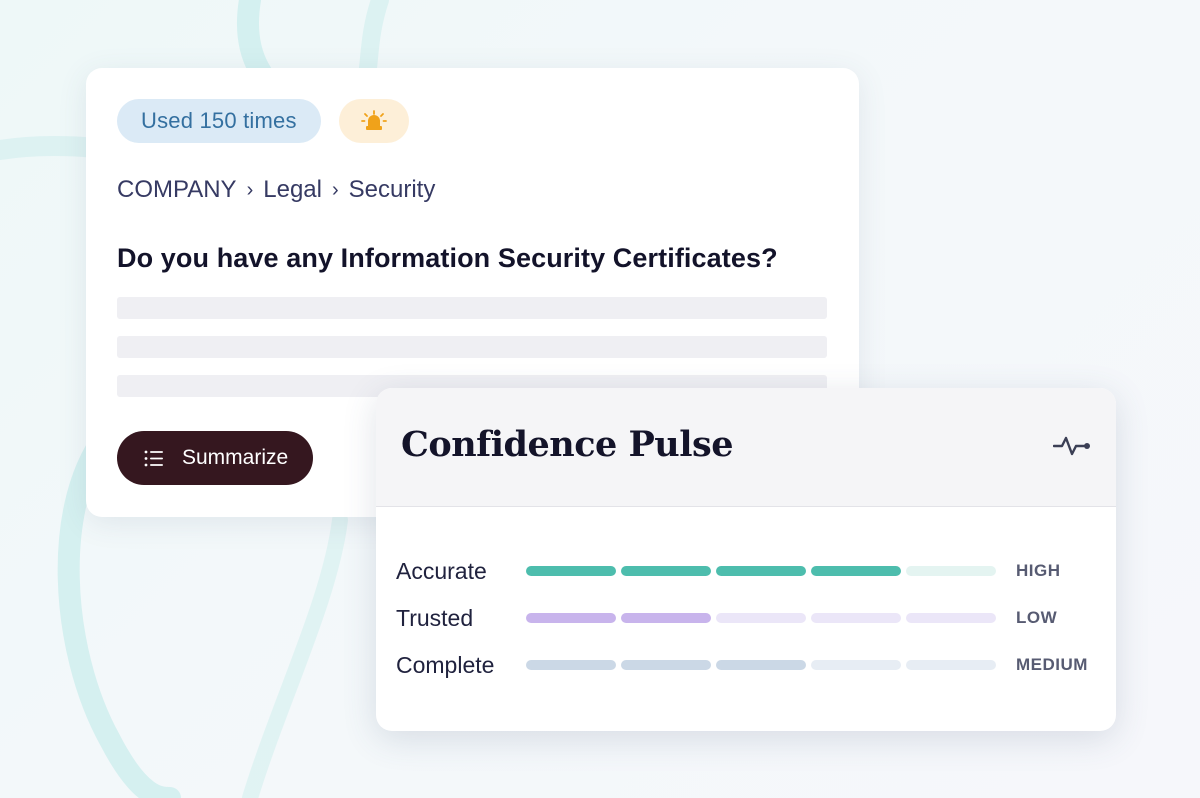 This screenshot has height=798, width=1200. Describe the element at coordinates (154, 458) in the screenshot. I see `list-icon` at that location.